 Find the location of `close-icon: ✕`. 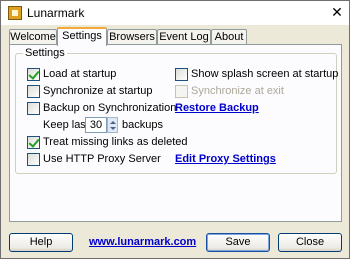

close-icon: ✕ is located at coordinates (337, 12).